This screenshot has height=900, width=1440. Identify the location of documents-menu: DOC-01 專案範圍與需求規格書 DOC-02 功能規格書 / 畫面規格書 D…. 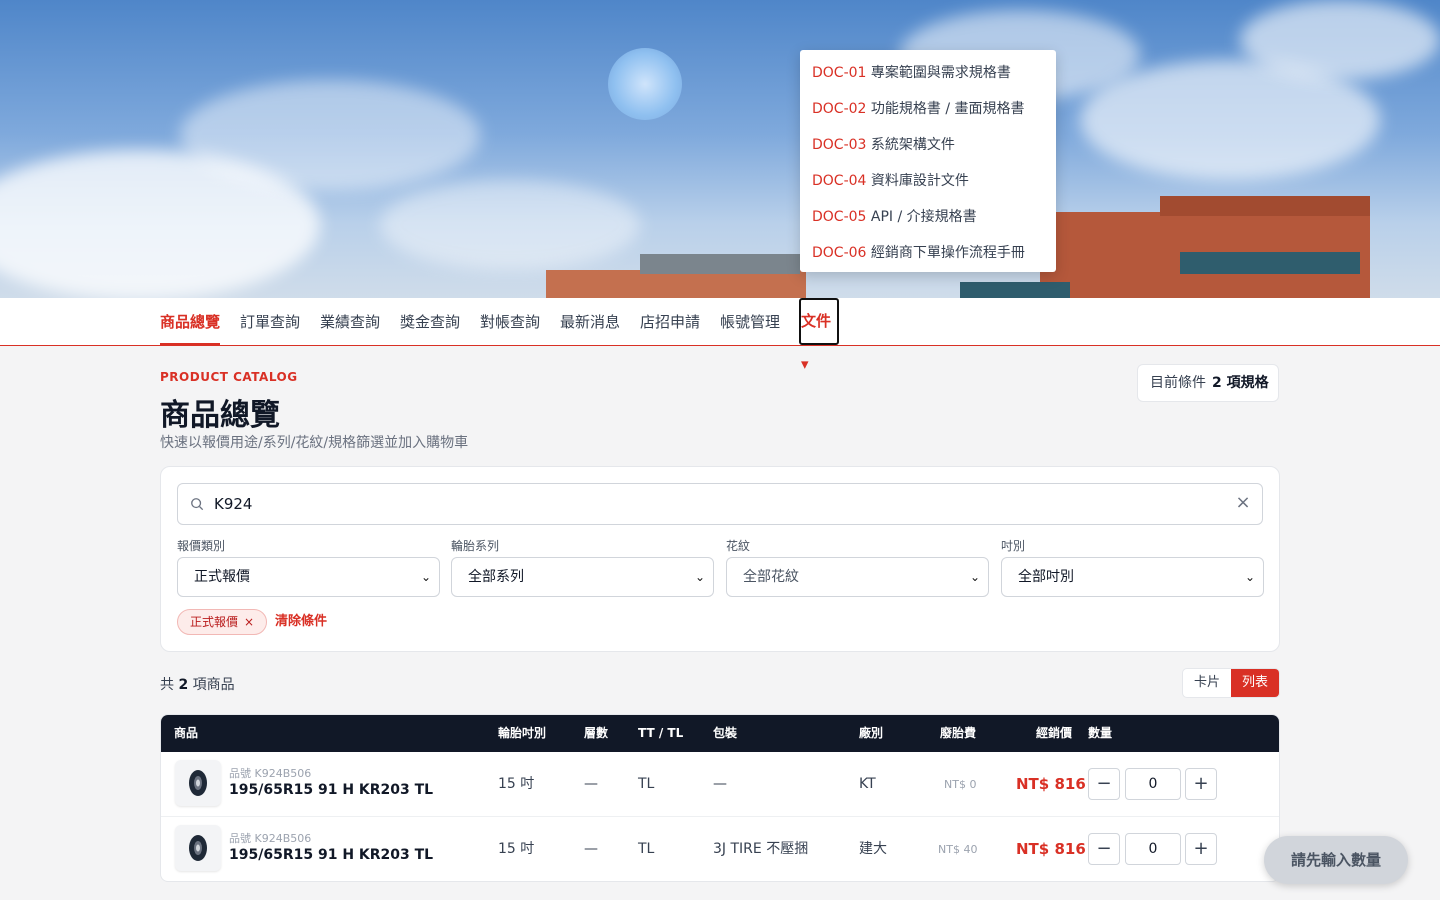
(928, 161).